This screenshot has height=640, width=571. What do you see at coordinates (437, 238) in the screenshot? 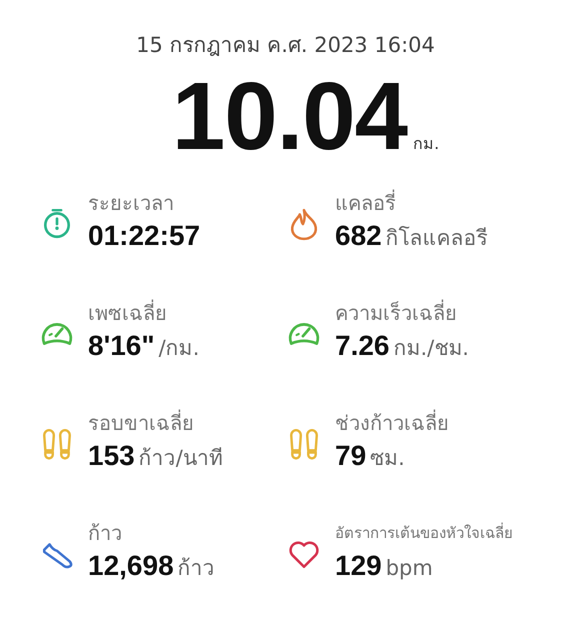
I see `stat-unit: กิโลแคลอรี` at bounding box center [437, 238].